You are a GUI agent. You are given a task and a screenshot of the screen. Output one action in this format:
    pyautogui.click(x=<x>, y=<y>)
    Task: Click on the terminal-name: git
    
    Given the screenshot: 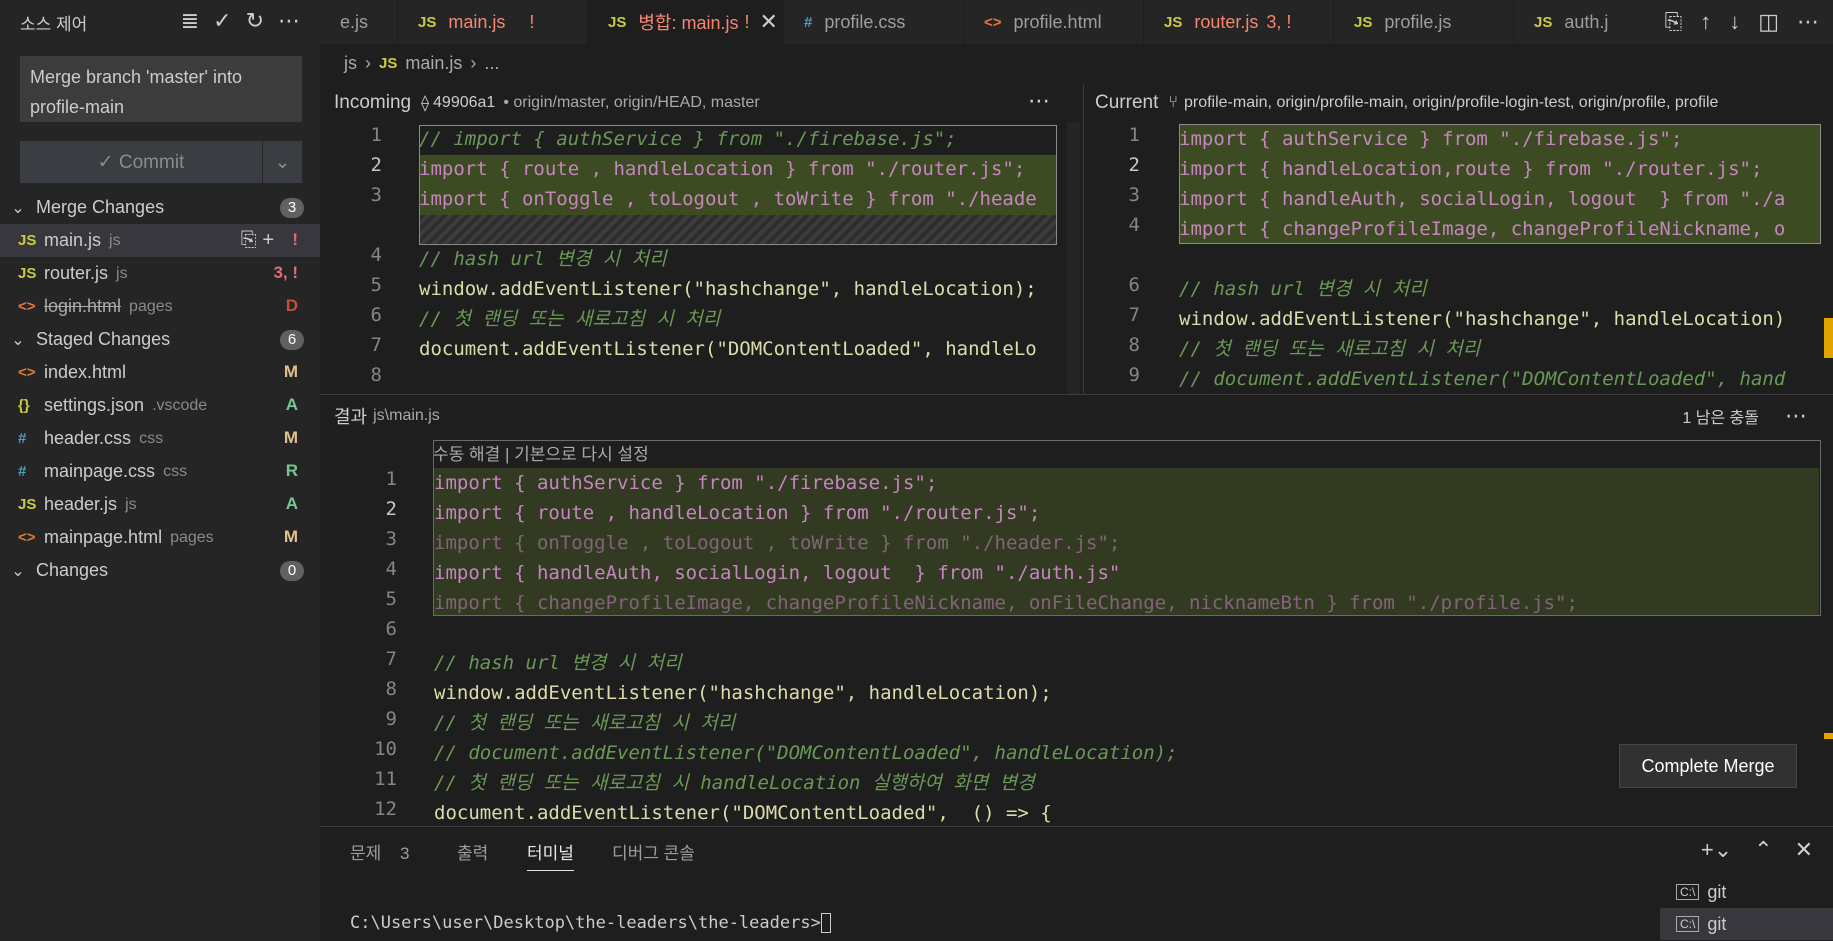 What is the action you would take?
    pyautogui.click(x=1717, y=923)
    